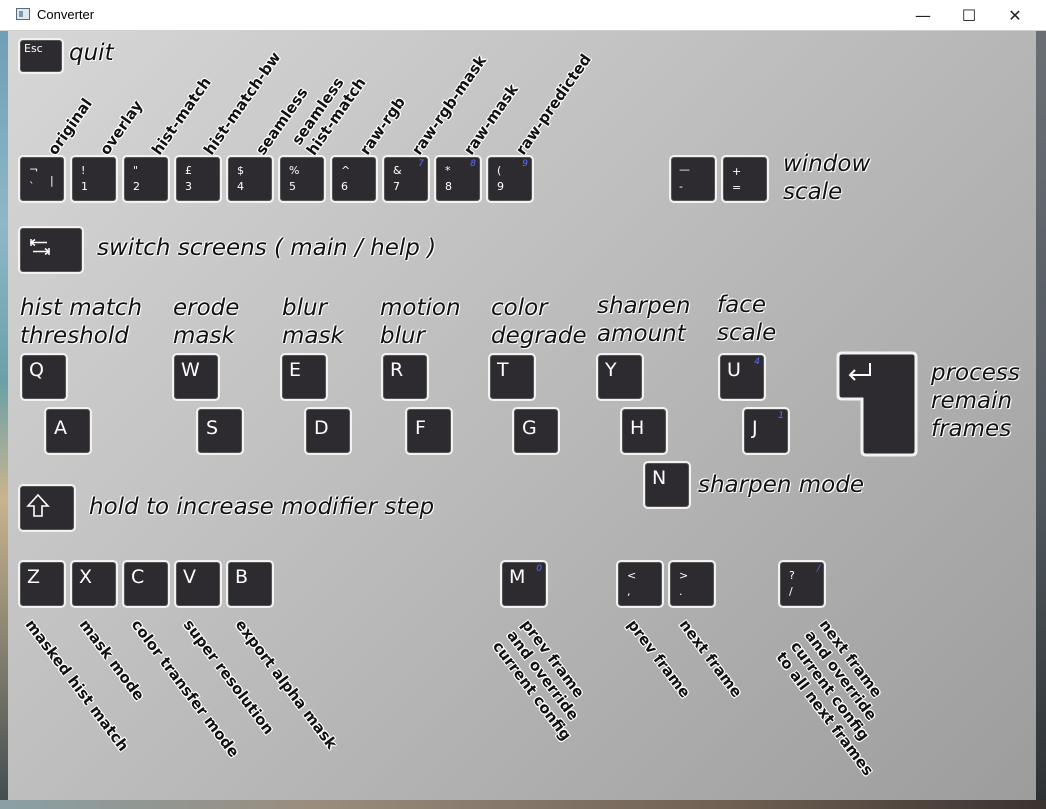  I want to click on key-6: ^ 6, so click(354, 179).